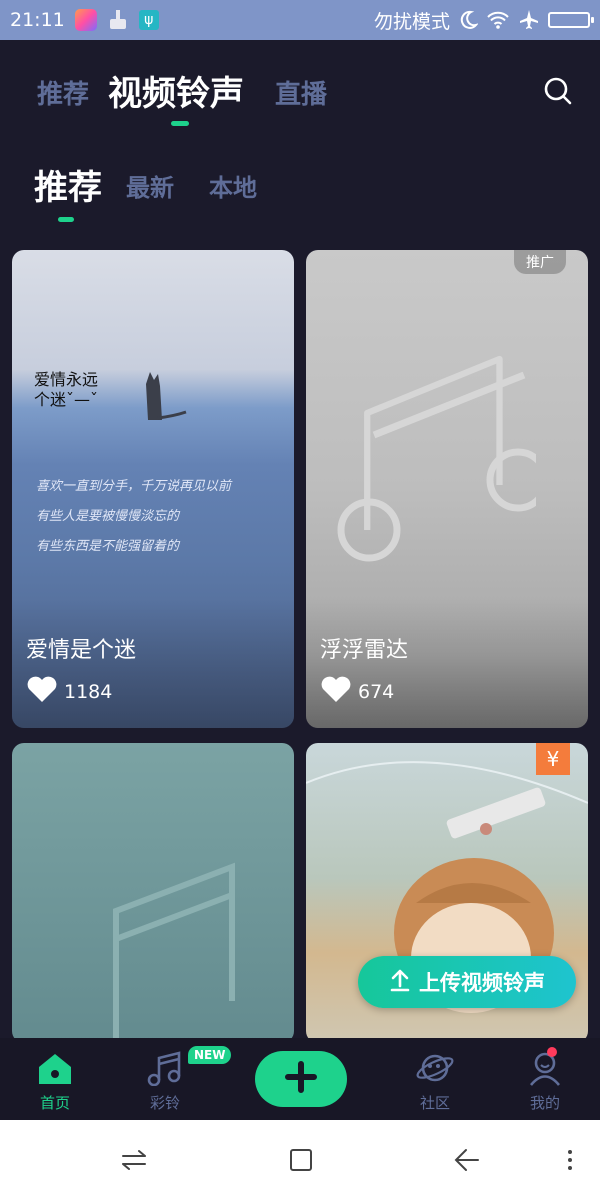  What do you see at coordinates (357, 691) in the screenshot?
I see `card-likes: 674` at bounding box center [357, 691].